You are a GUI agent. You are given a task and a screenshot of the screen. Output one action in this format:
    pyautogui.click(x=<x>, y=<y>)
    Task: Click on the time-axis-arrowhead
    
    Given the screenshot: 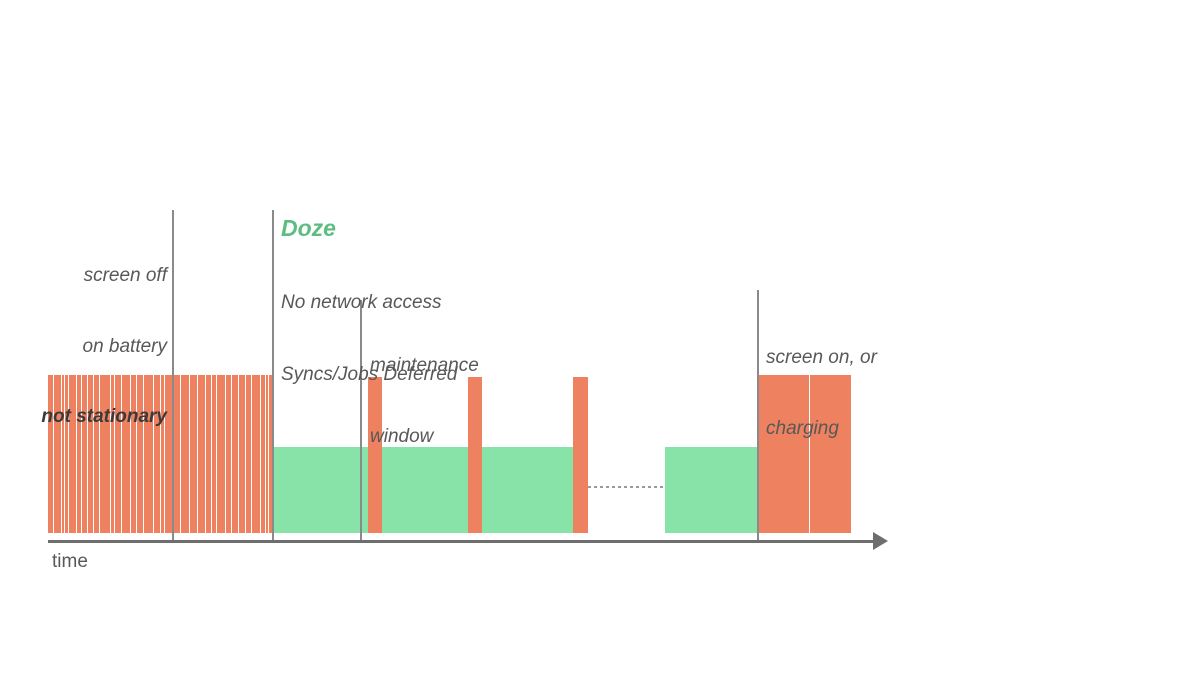 What is the action you would take?
    pyautogui.click(x=880, y=541)
    